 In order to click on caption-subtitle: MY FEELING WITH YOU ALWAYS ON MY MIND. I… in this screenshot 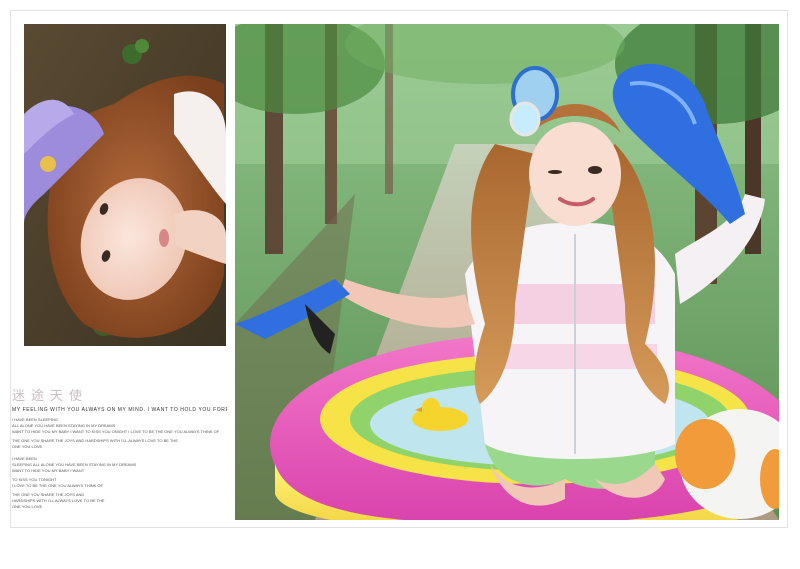, I will do `click(119, 410)`.